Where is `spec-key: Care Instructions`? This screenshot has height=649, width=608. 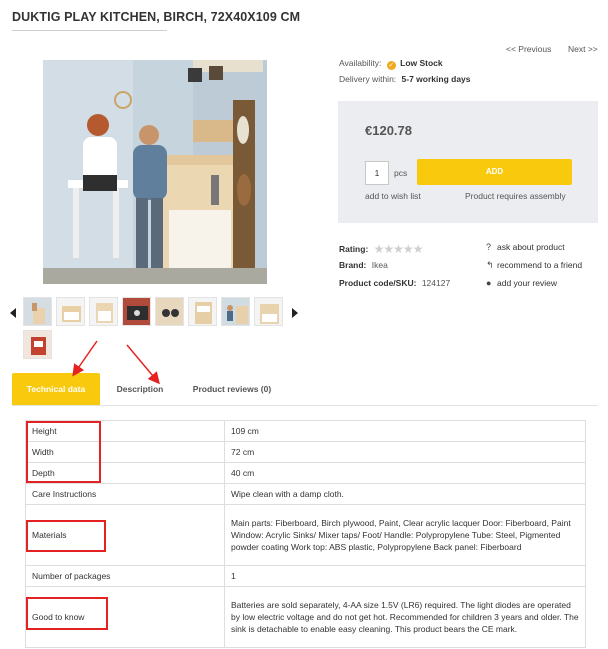 spec-key: Care Instructions is located at coordinates (125, 494).